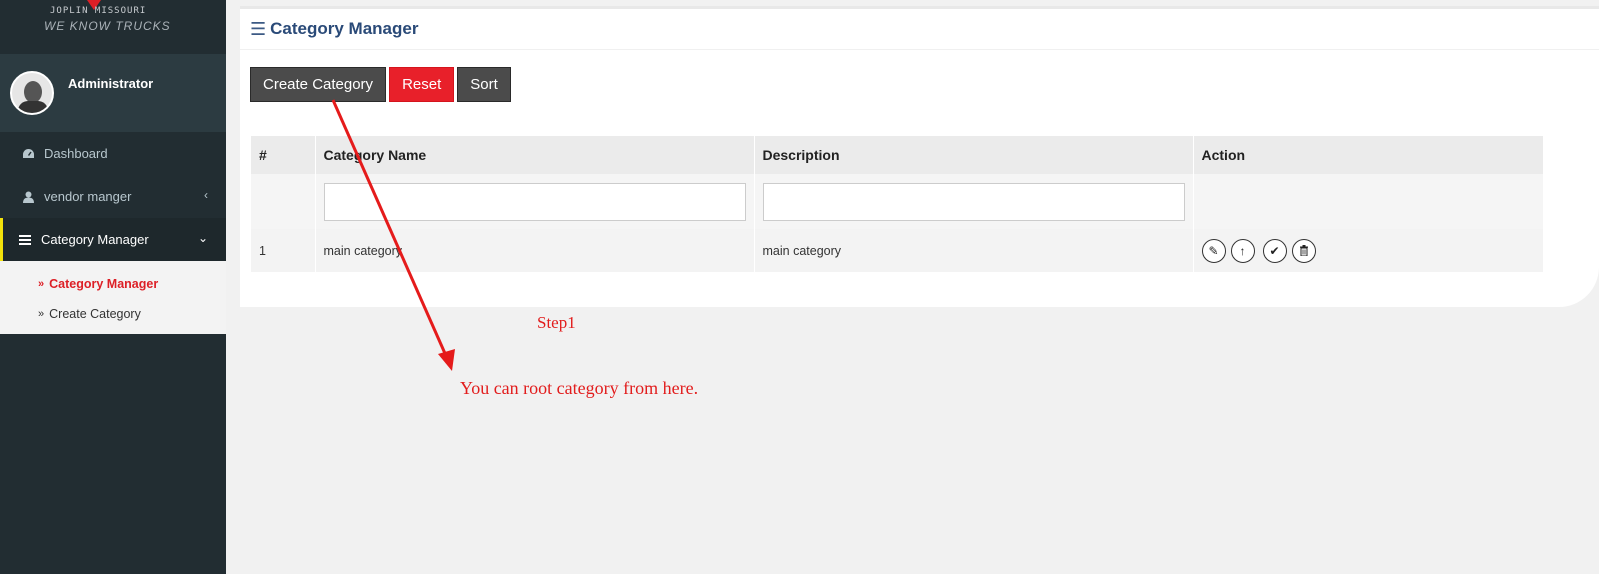 The width and height of the screenshot is (1599, 574). I want to click on column-header-action: Action, so click(1368, 155).